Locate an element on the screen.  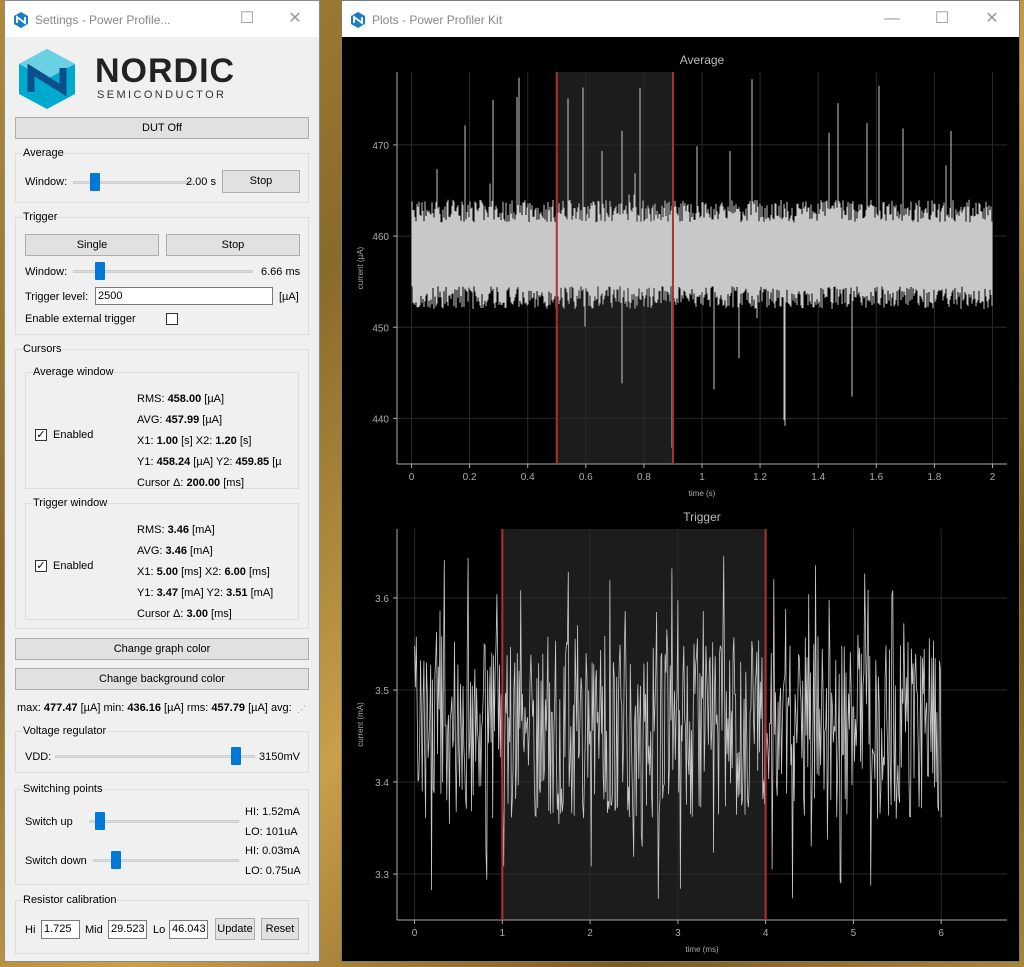
y-tick-label: 470 is located at coordinates (380, 146).